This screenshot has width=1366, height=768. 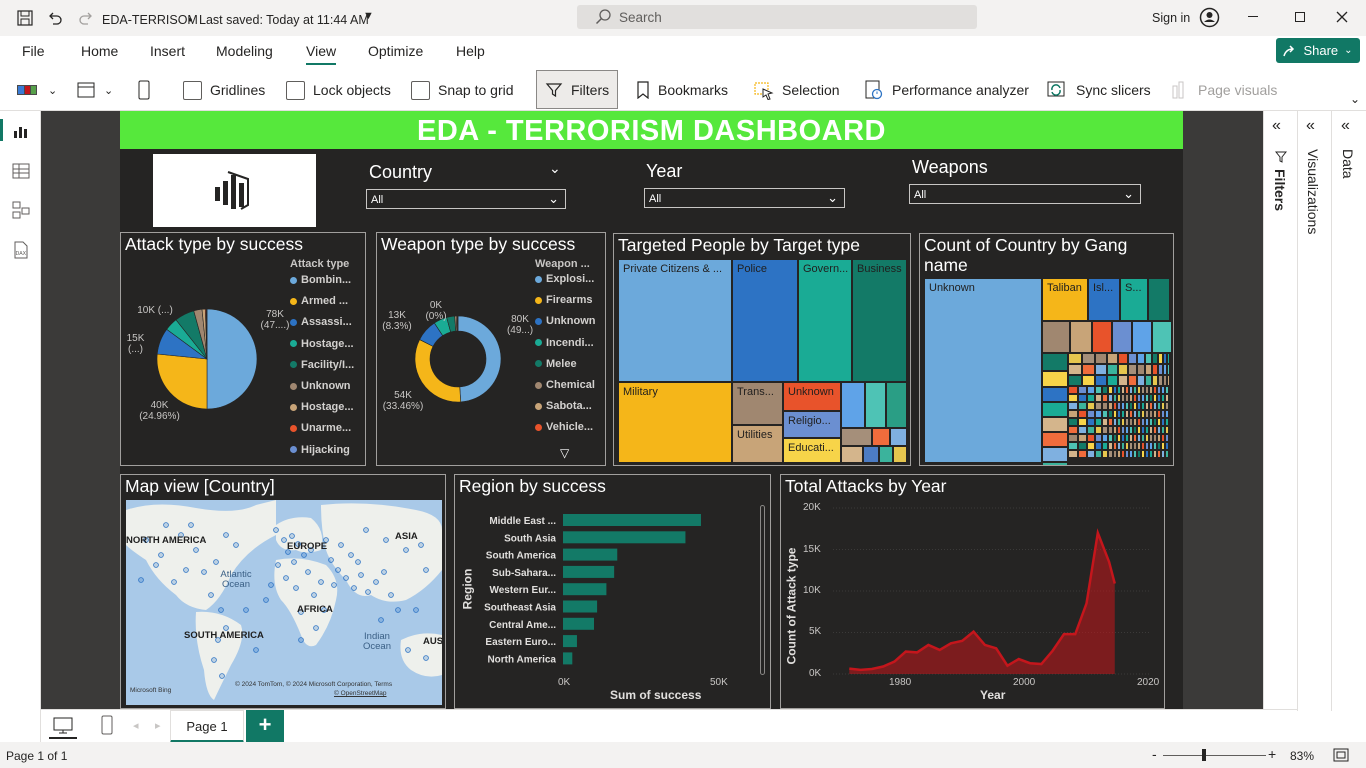 What do you see at coordinates (55, 18) in the screenshot?
I see `undo-icon` at bounding box center [55, 18].